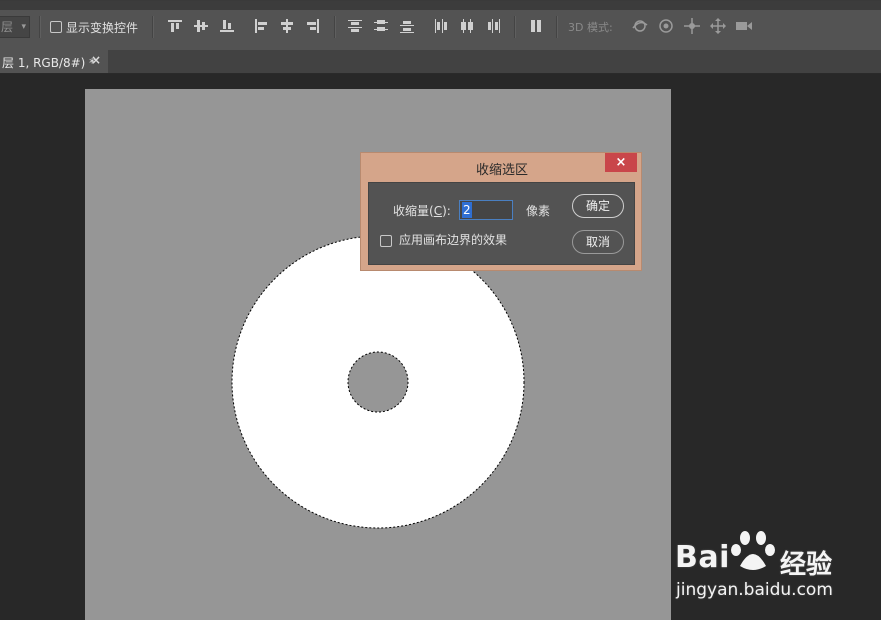  What do you see at coordinates (313, 26) in the screenshot?
I see `align-right-icon` at bounding box center [313, 26].